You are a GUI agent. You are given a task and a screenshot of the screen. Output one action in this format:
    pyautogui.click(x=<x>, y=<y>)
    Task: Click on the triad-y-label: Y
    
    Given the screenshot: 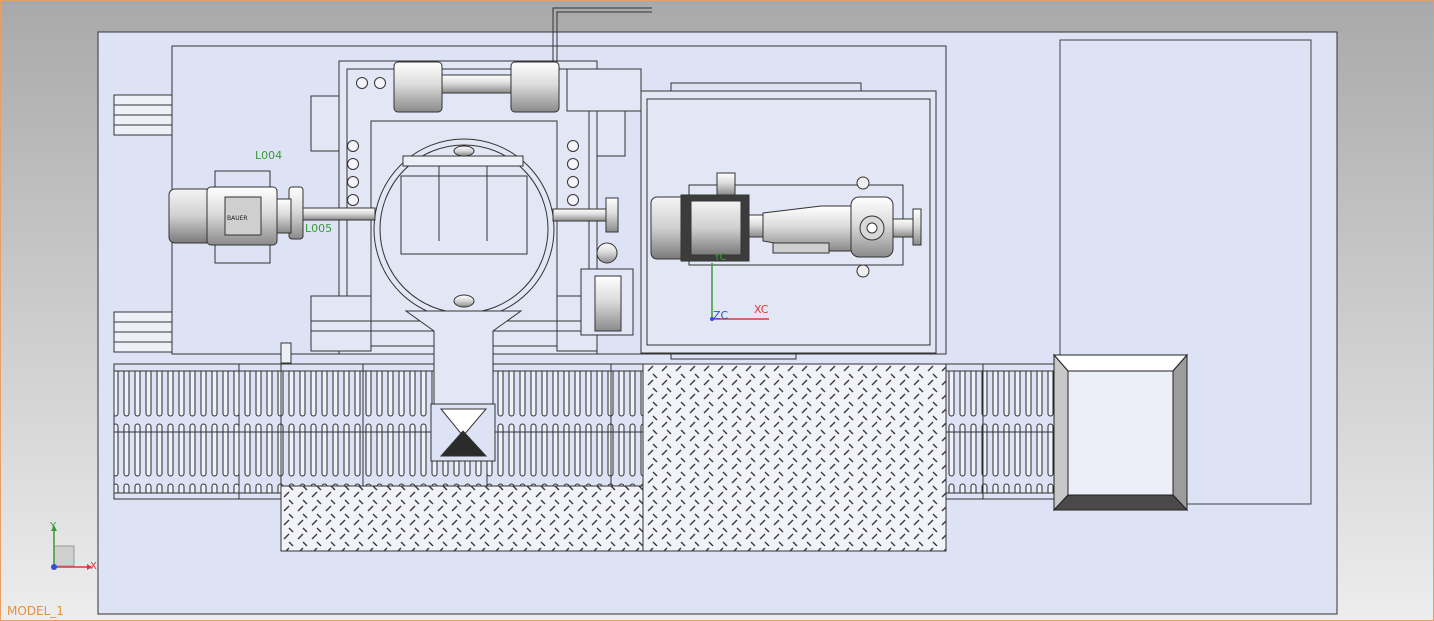 What is the action you would take?
    pyautogui.click(x=53, y=526)
    